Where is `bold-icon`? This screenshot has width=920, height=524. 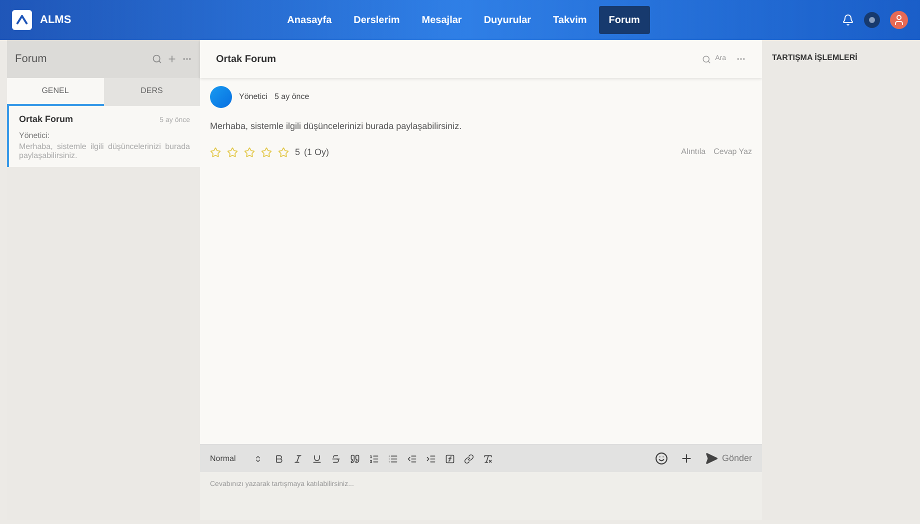
bold-icon is located at coordinates (279, 459).